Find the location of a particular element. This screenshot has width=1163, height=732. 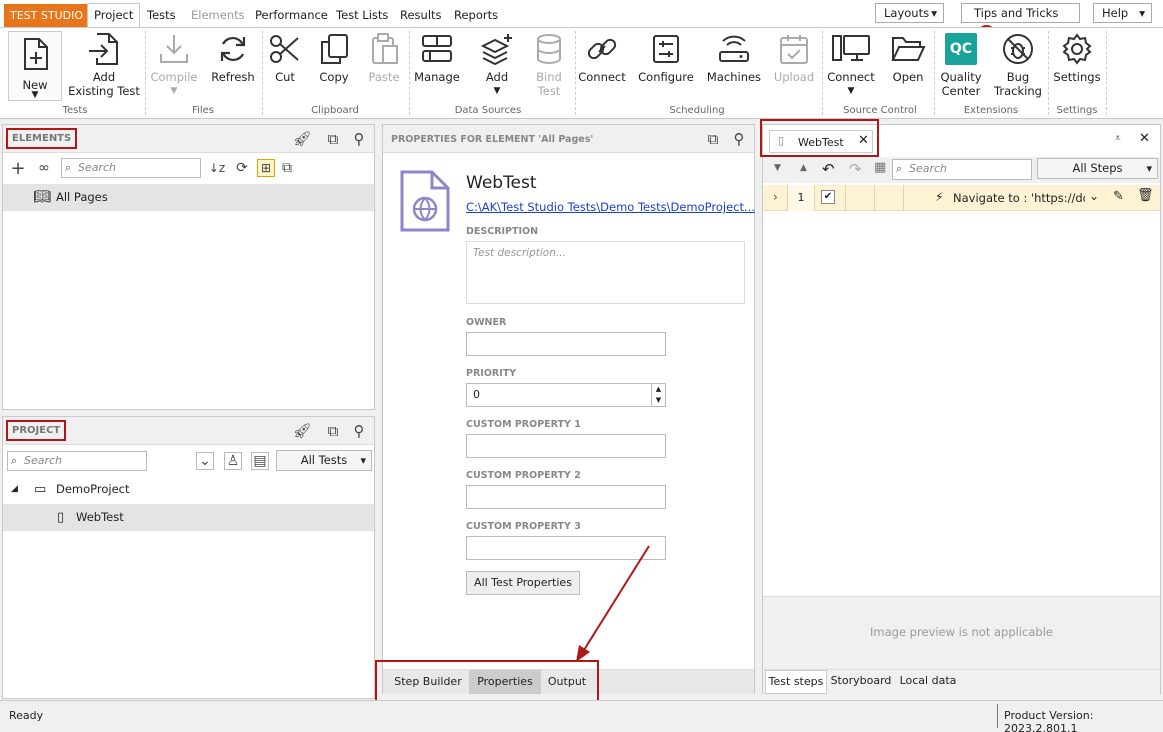

sort-az-icon: ↓z is located at coordinates (217, 168).